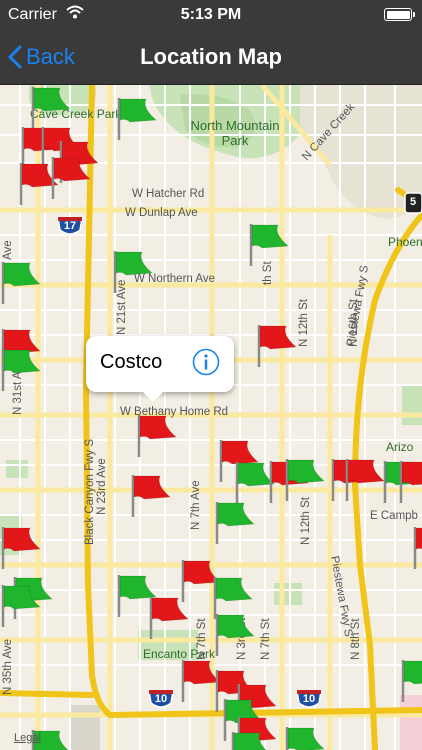 The height and width of the screenshot is (750, 422). I want to click on info-icon, so click(206, 362).